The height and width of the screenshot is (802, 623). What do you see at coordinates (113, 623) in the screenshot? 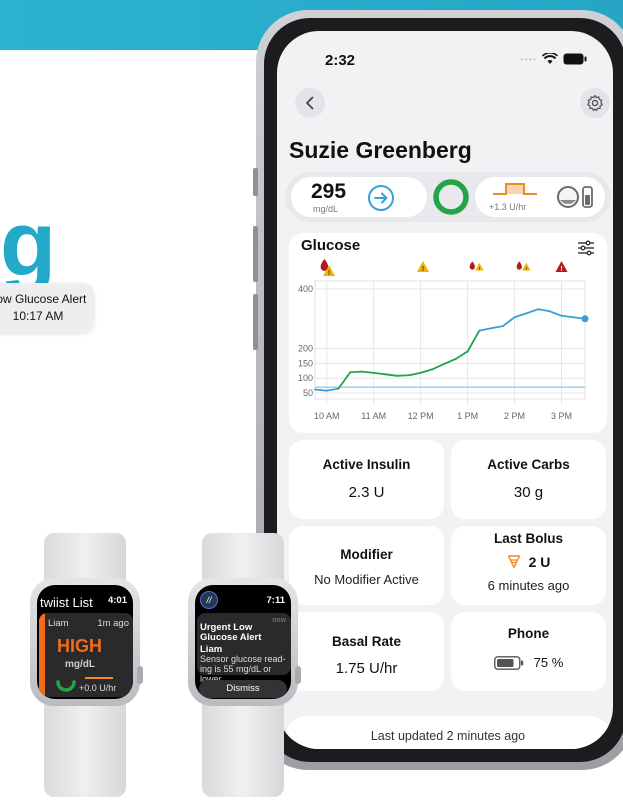
I see `watch-ago: 1m ago` at bounding box center [113, 623].